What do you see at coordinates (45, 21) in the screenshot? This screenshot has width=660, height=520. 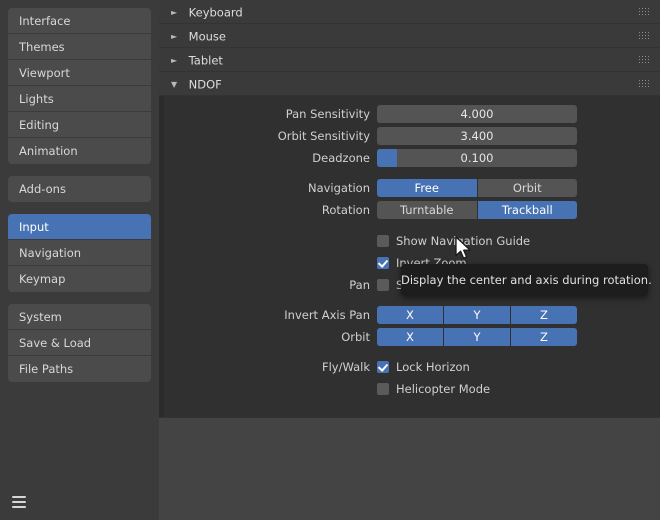 I see `sidebar-item-label: Interface` at bounding box center [45, 21].